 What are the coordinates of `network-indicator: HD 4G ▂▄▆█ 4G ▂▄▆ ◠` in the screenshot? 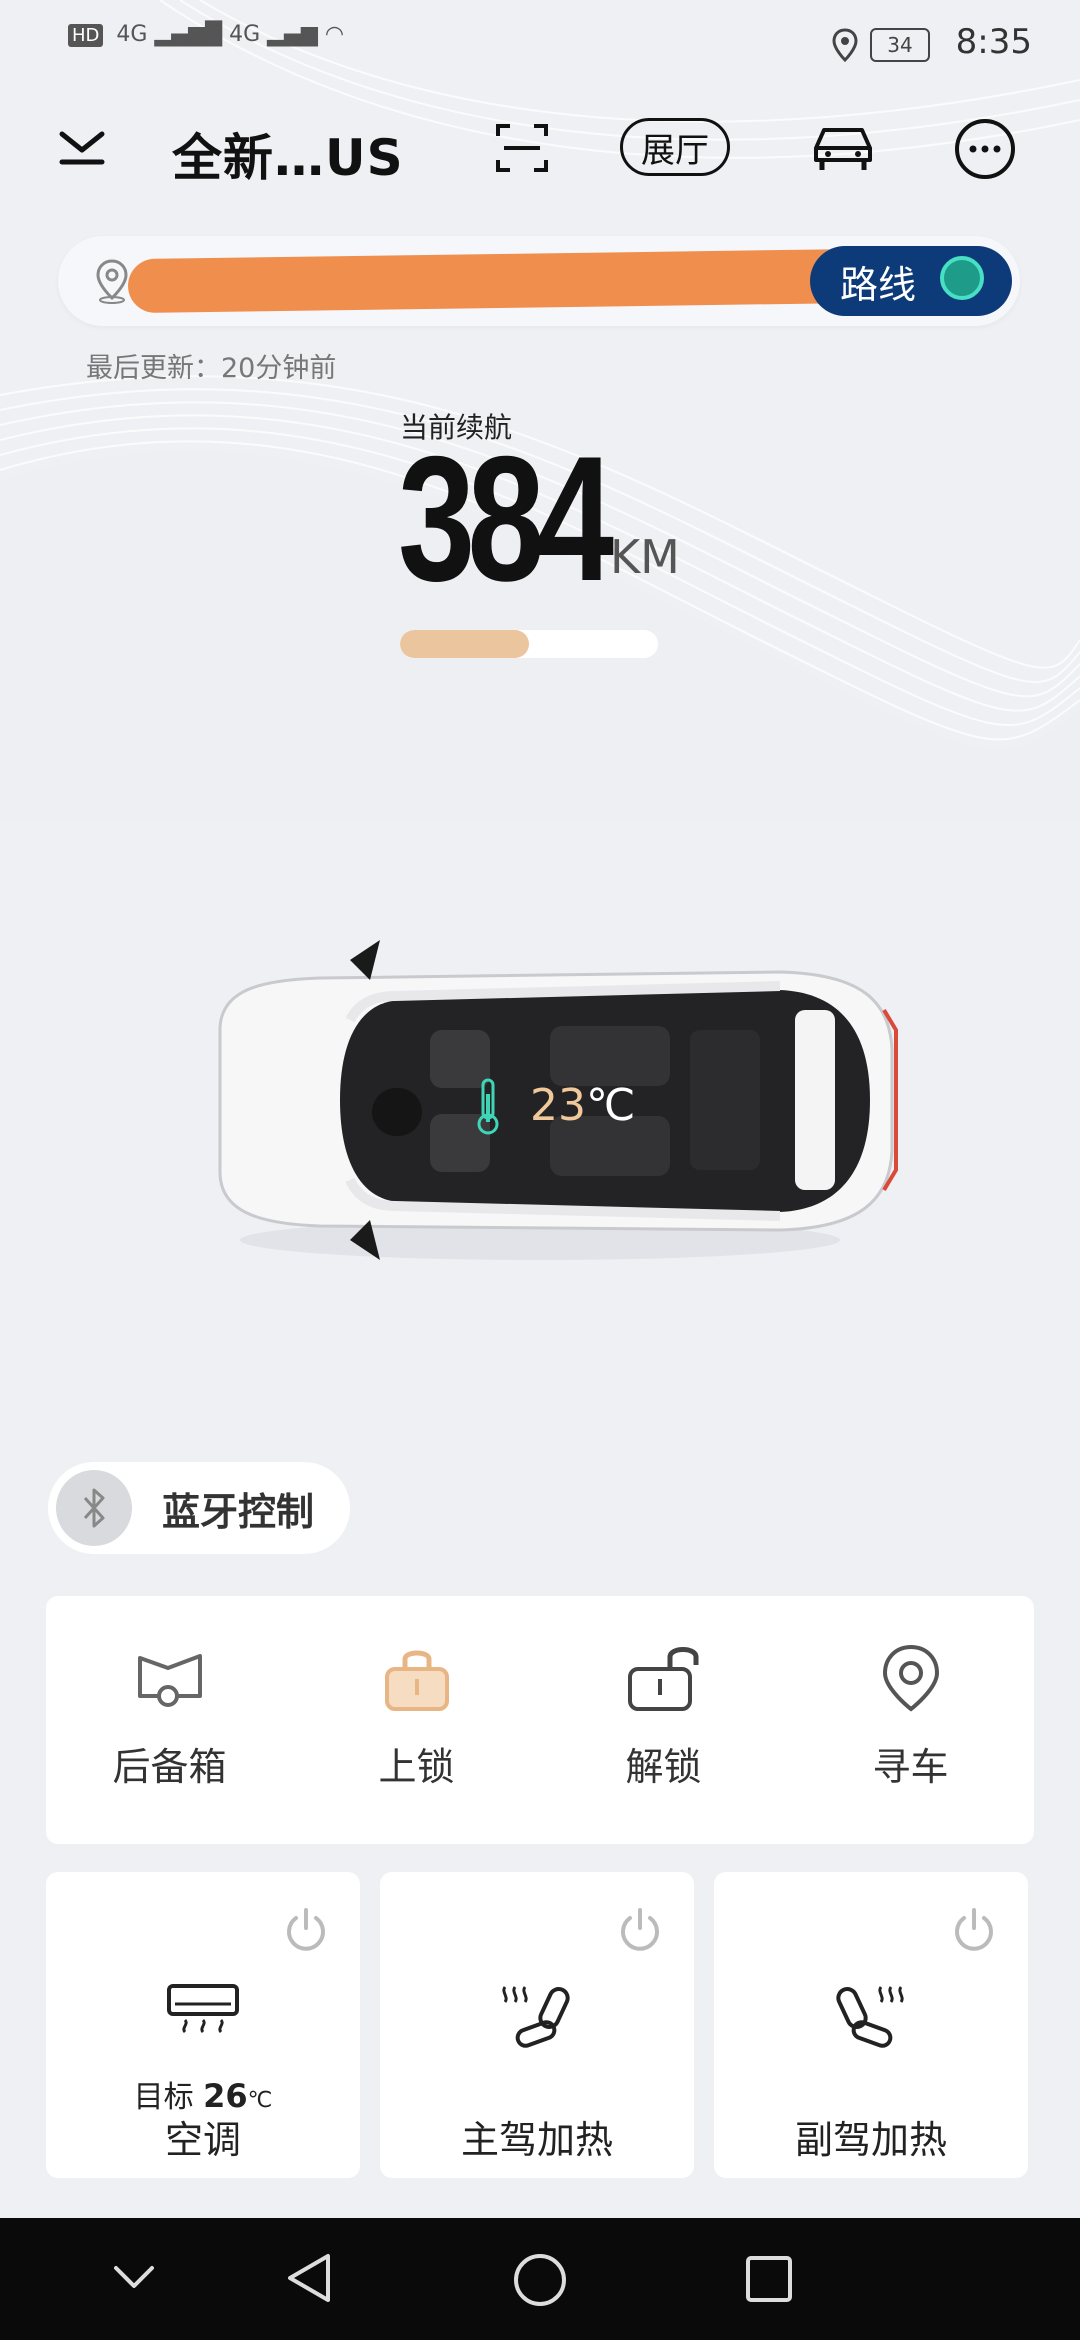 It's located at (206, 34).